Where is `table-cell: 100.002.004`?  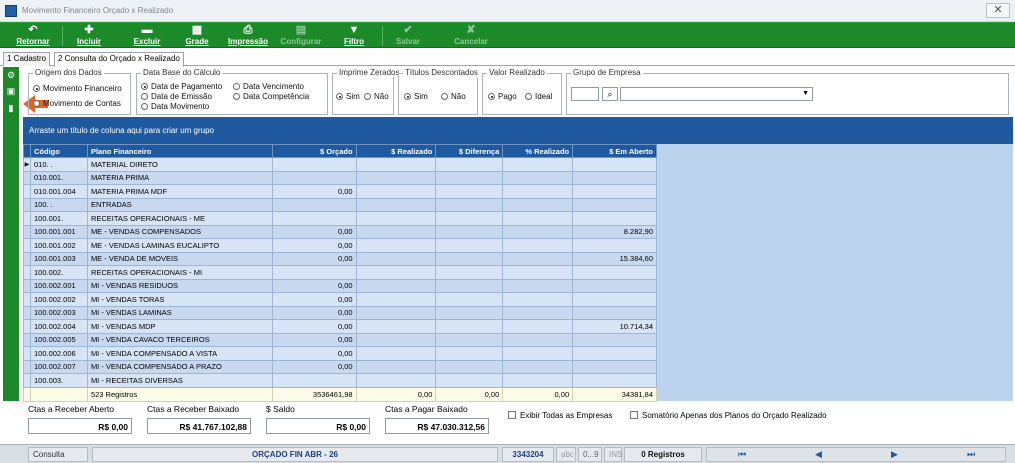
table-cell: 100.002.004 is located at coordinates (58, 326).